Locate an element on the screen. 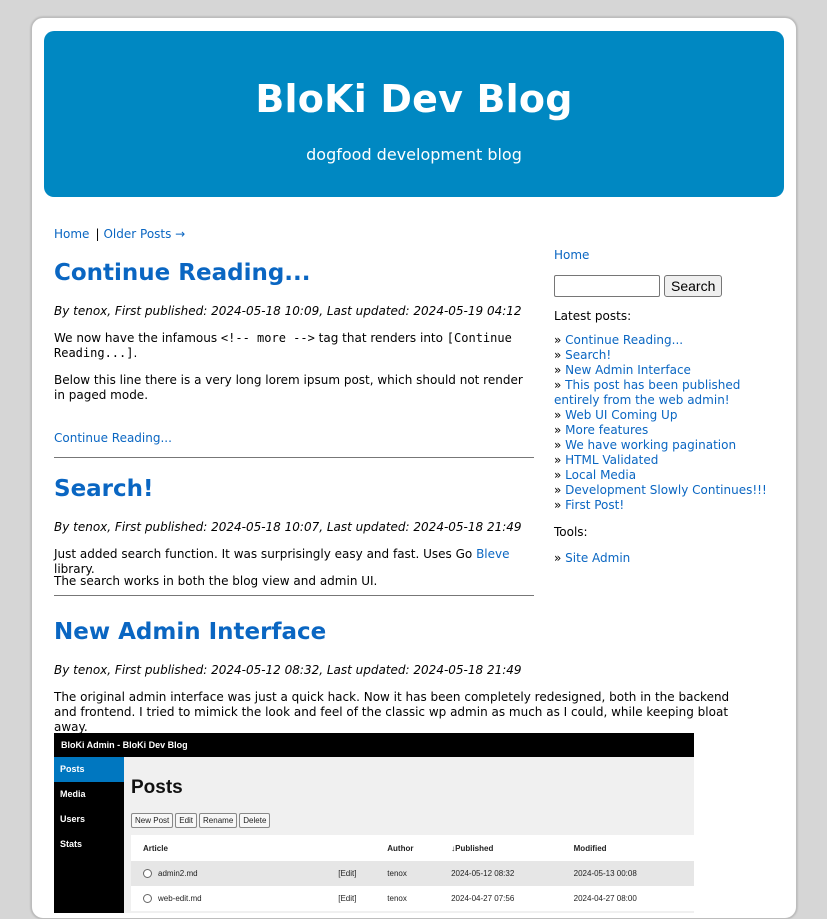 The height and width of the screenshot is (919, 827). admin-table-header: Modified is located at coordinates (633, 848).